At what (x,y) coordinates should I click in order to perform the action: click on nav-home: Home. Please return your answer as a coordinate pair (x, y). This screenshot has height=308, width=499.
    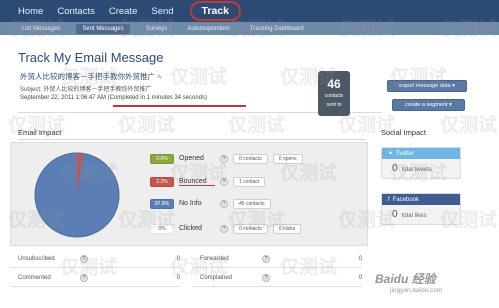
    Looking at the image, I should click on (30, 11).